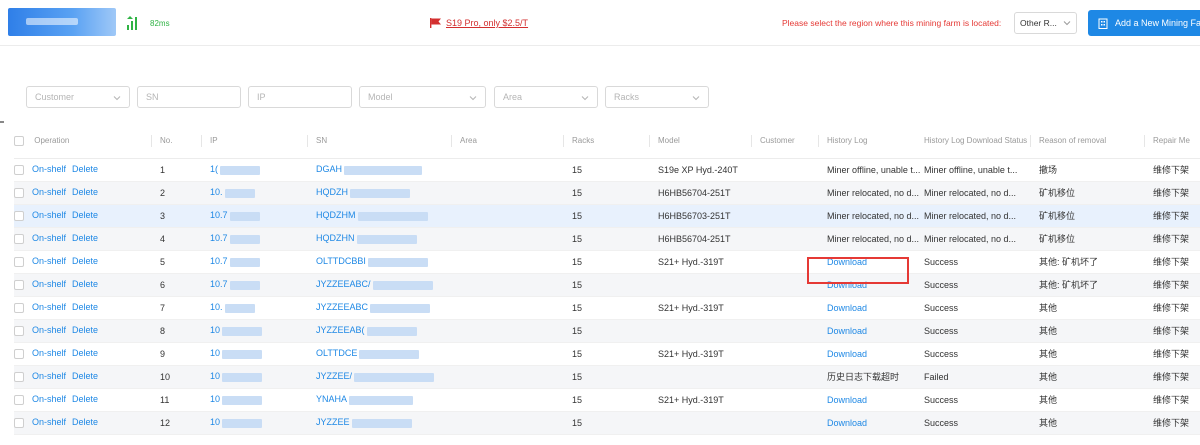 The width and height of the screenshot is (1200, 445). I want to click on customer-filter: Customer, so click(78, 97).